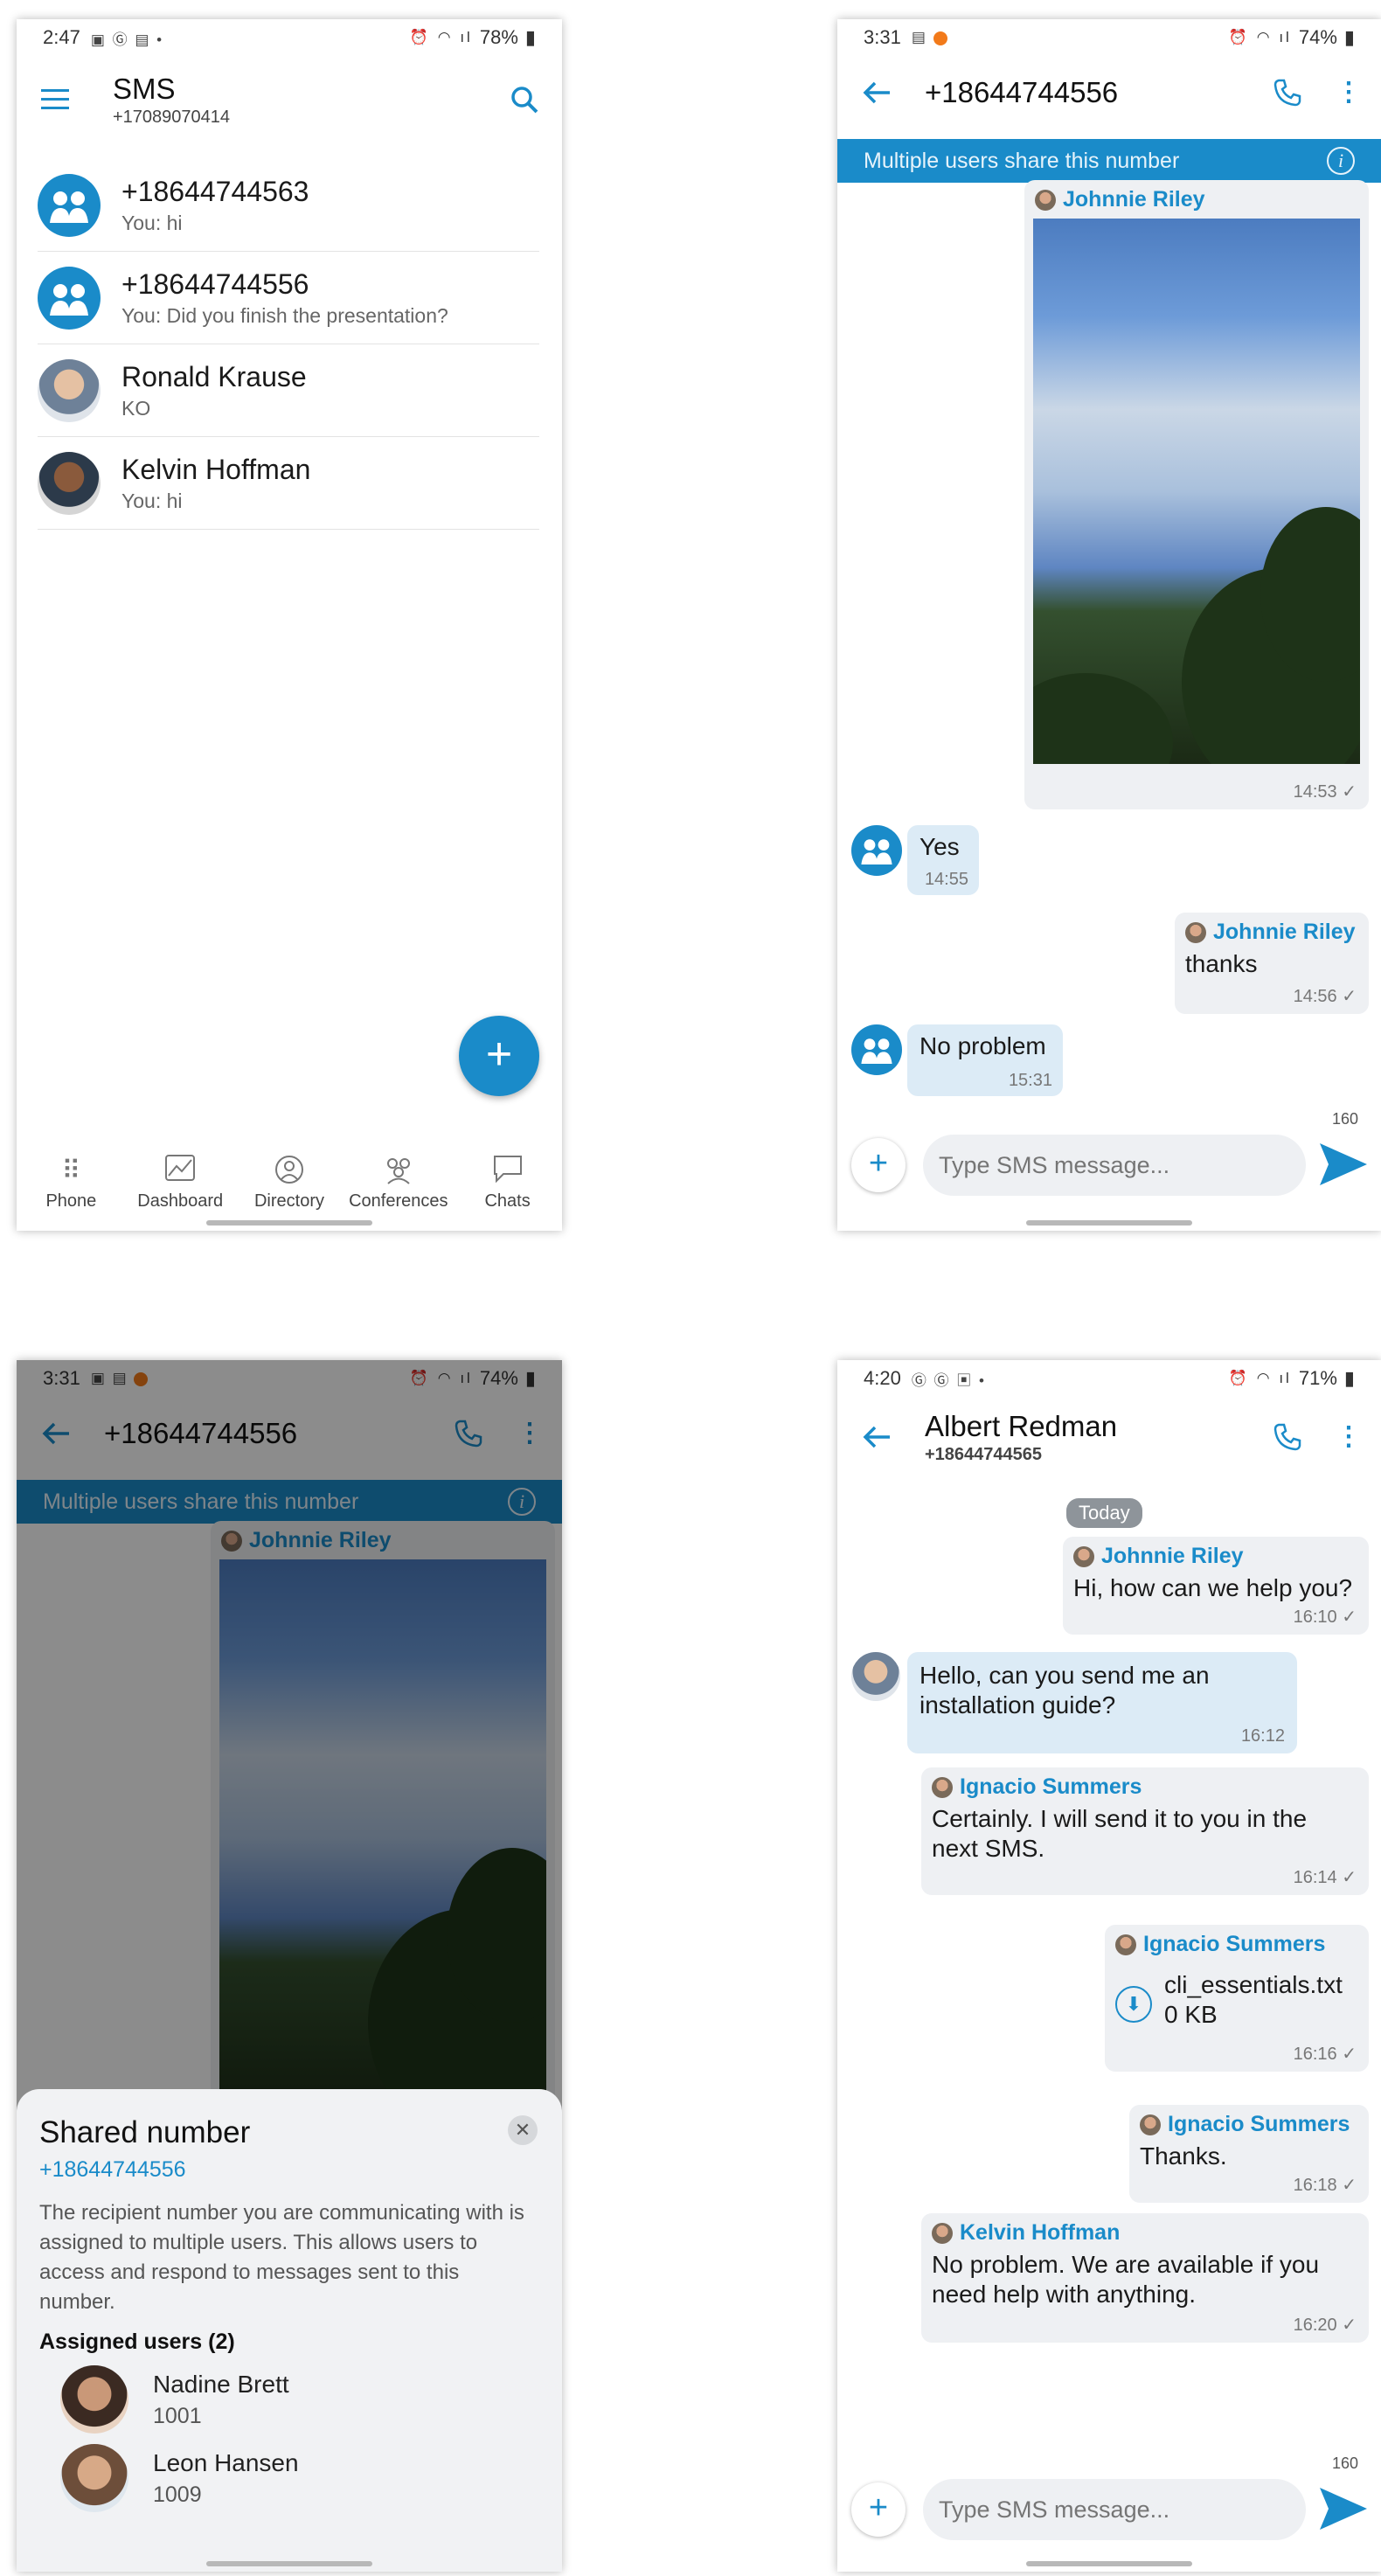  I want to click on shared-number-banner: Multiple users share this number i, so click(1109, 161).